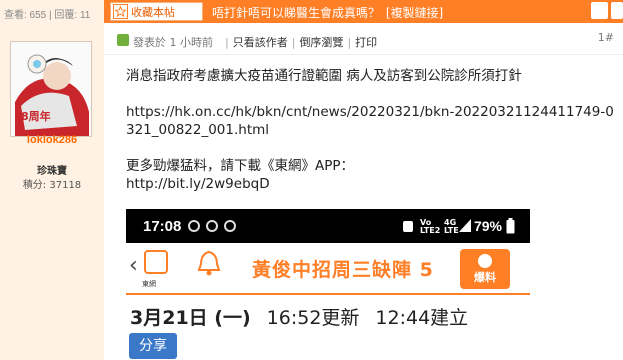 The width and height of the screenshot is (623, 360). What do you see at coordinates (153, 346) in the screenshot?
I see `share-button: 分享` at bounding box center [153, 346].